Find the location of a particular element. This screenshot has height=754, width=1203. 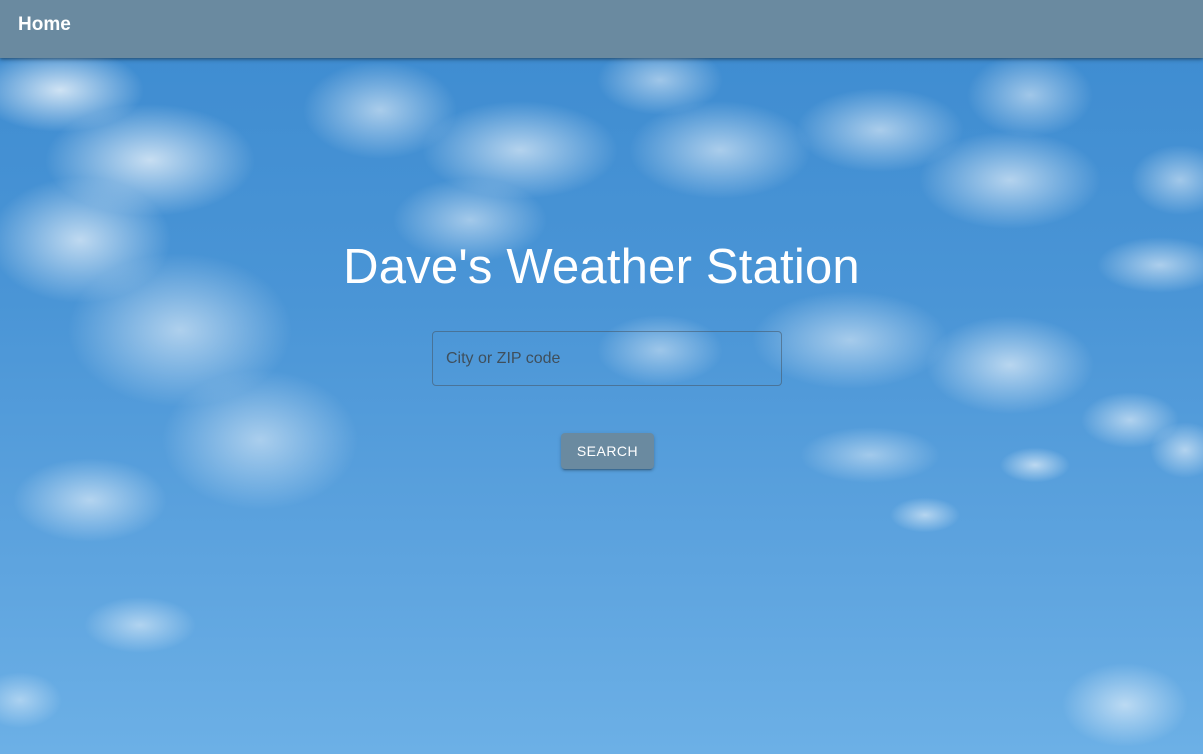

app-bar: Home is located at coordinates (601, 29).